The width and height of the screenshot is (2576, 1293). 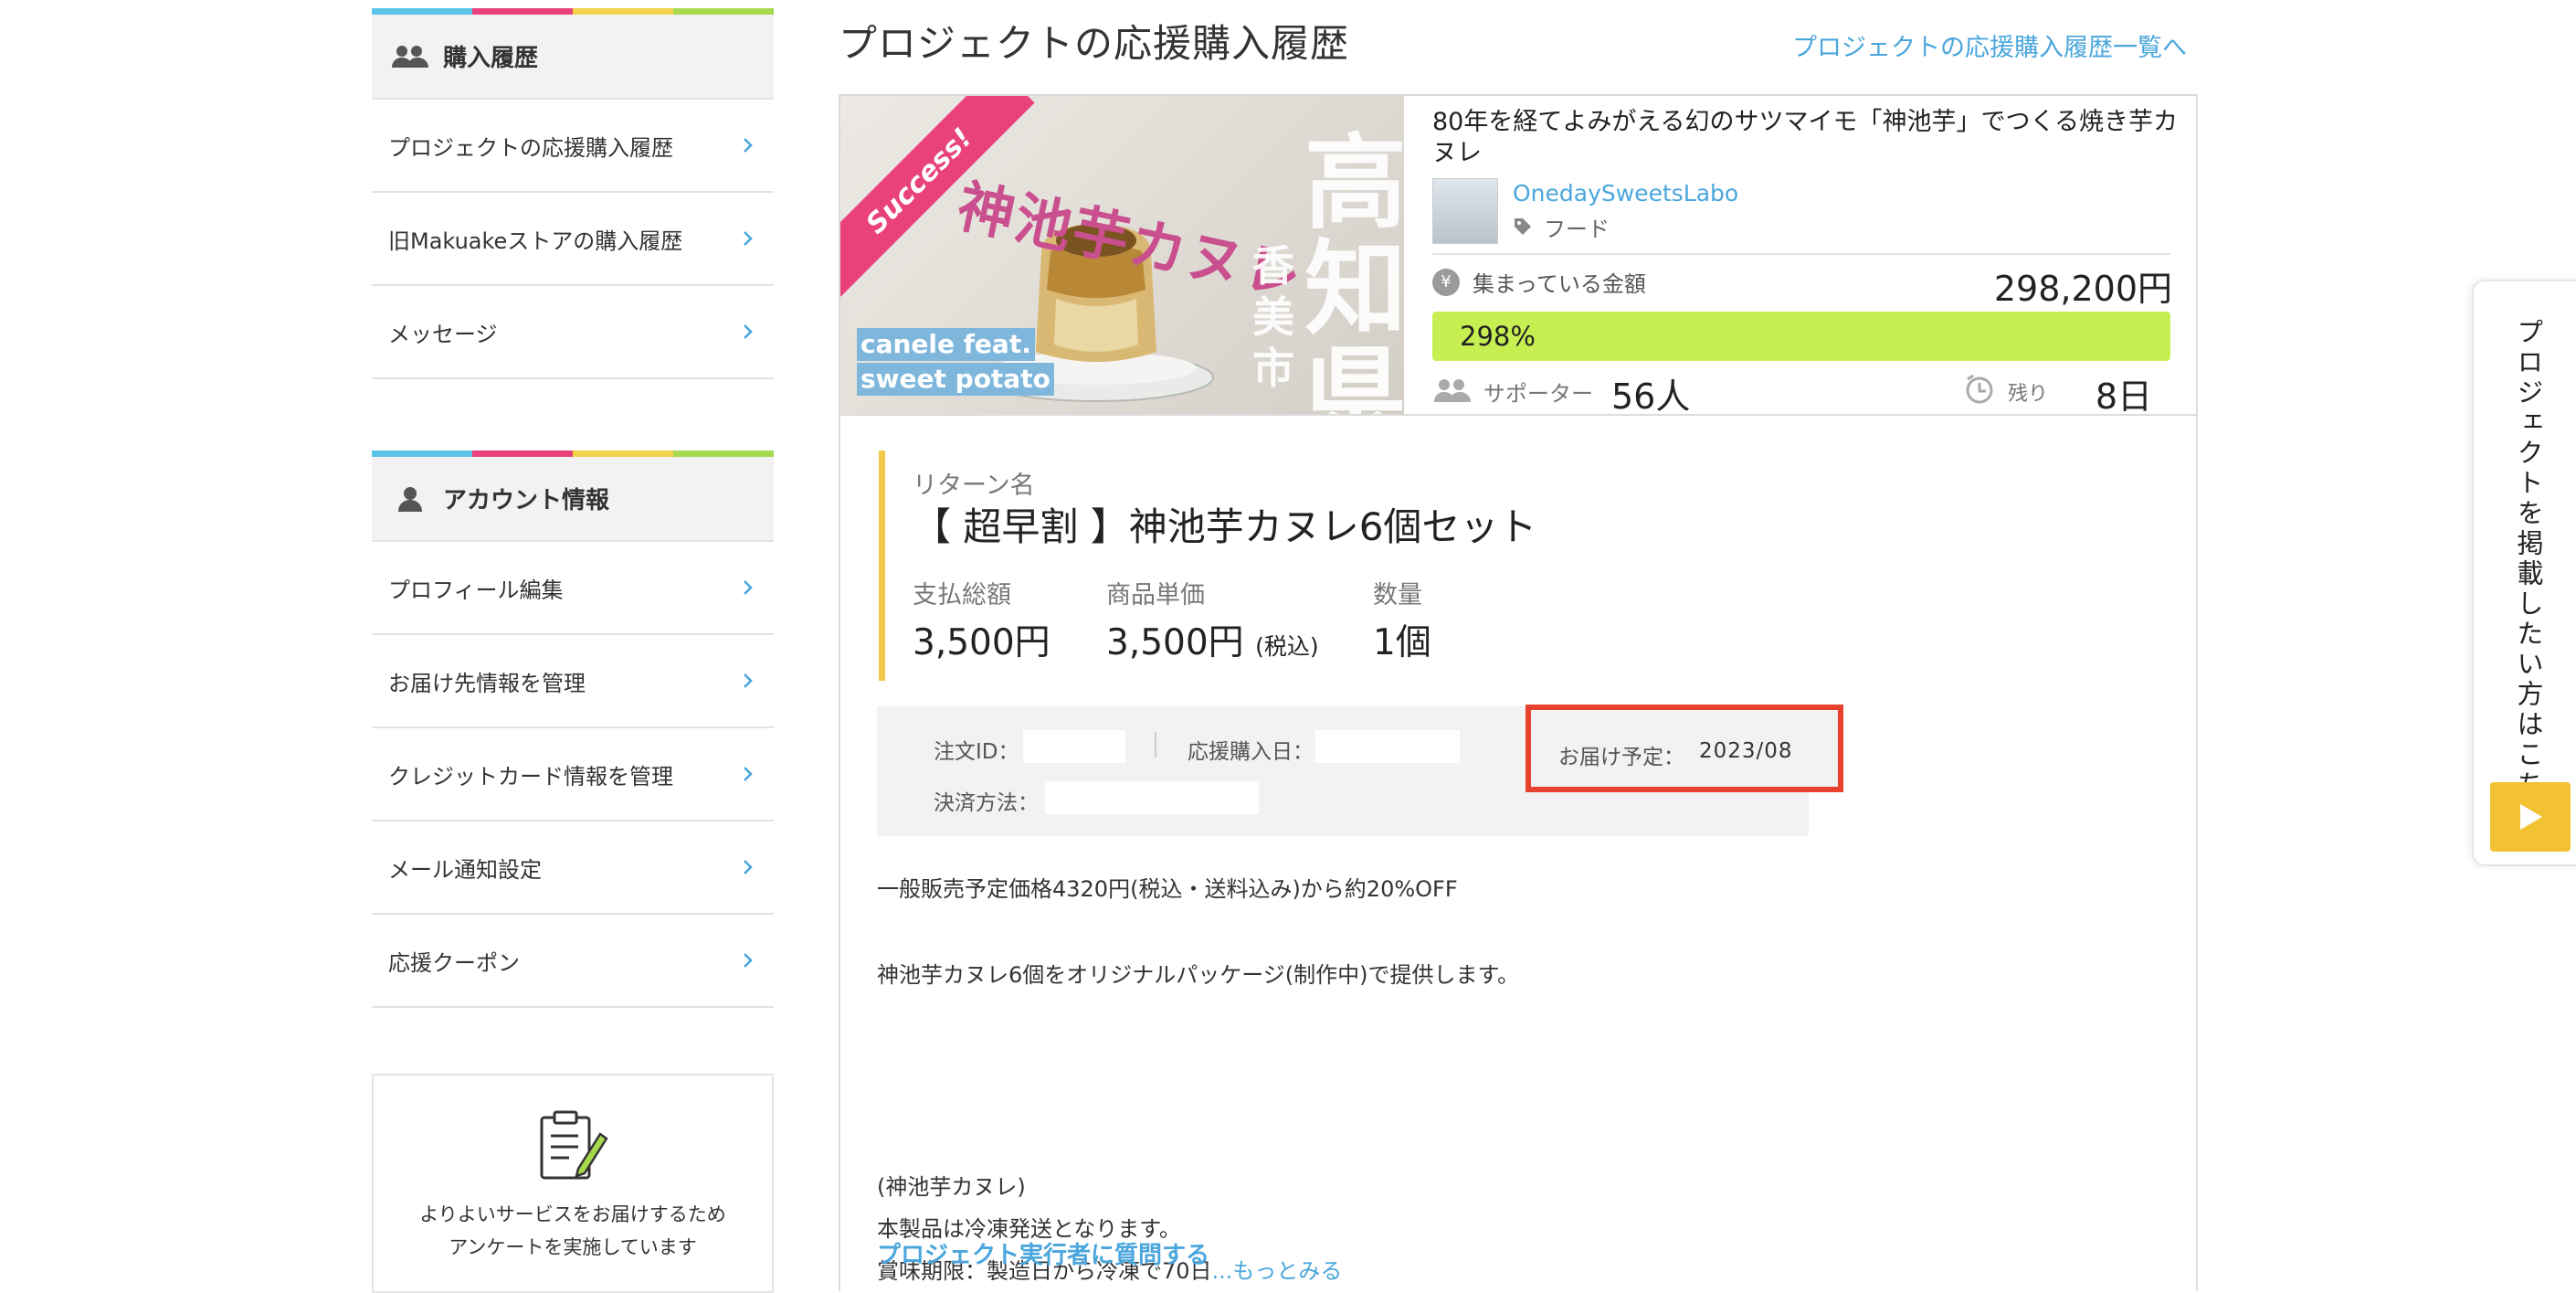 I want to click on sidebar-item-credit-card: クレジットカード情報を管理, so click(x=573, y=774).